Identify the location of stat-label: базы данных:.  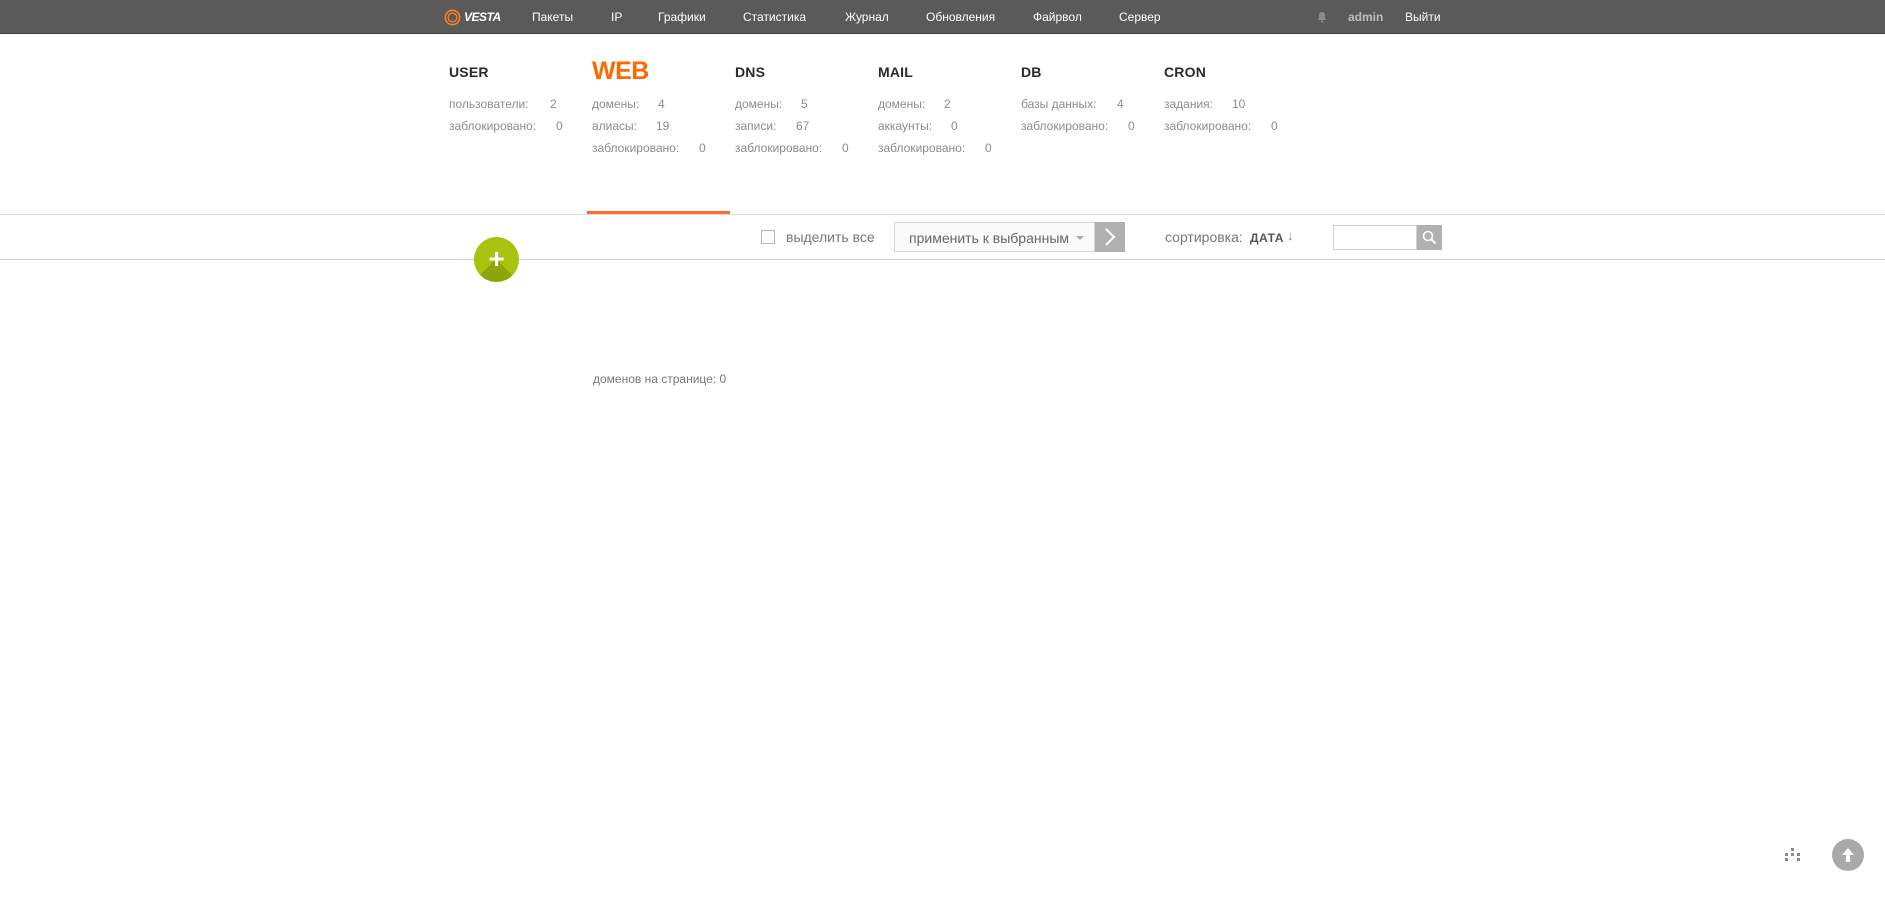
(1059, 104).